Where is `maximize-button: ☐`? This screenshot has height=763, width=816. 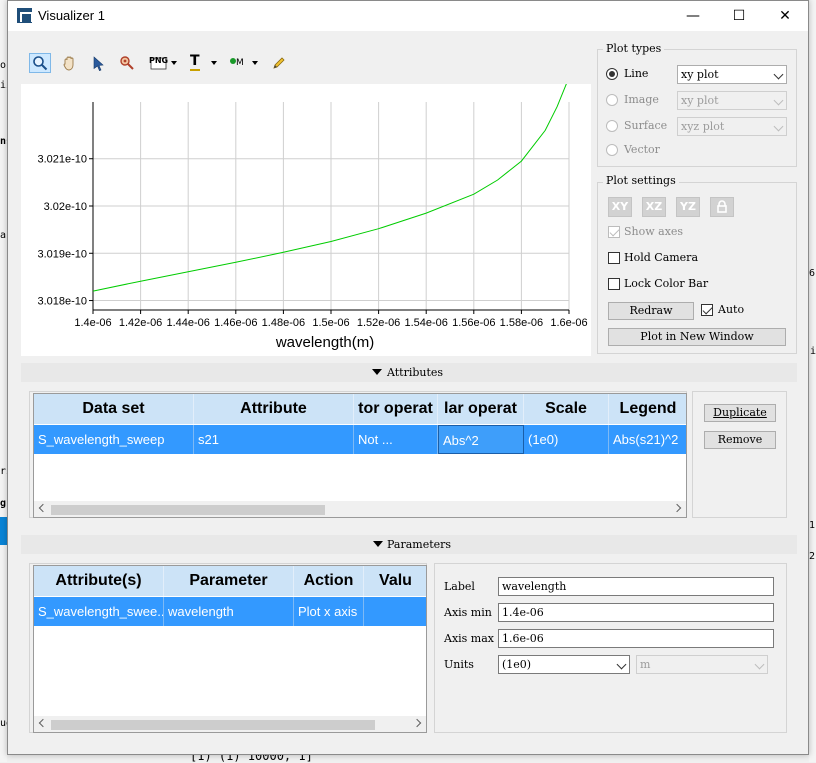
maximize-button: ☐ is located at coordinates (739, 16).